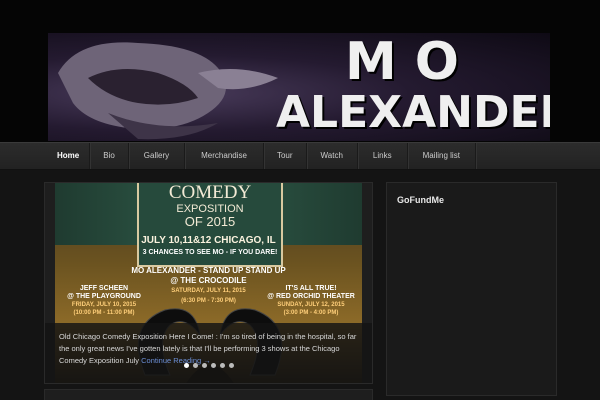  I want to click on nav-item-links: Links, so click(383, 156).